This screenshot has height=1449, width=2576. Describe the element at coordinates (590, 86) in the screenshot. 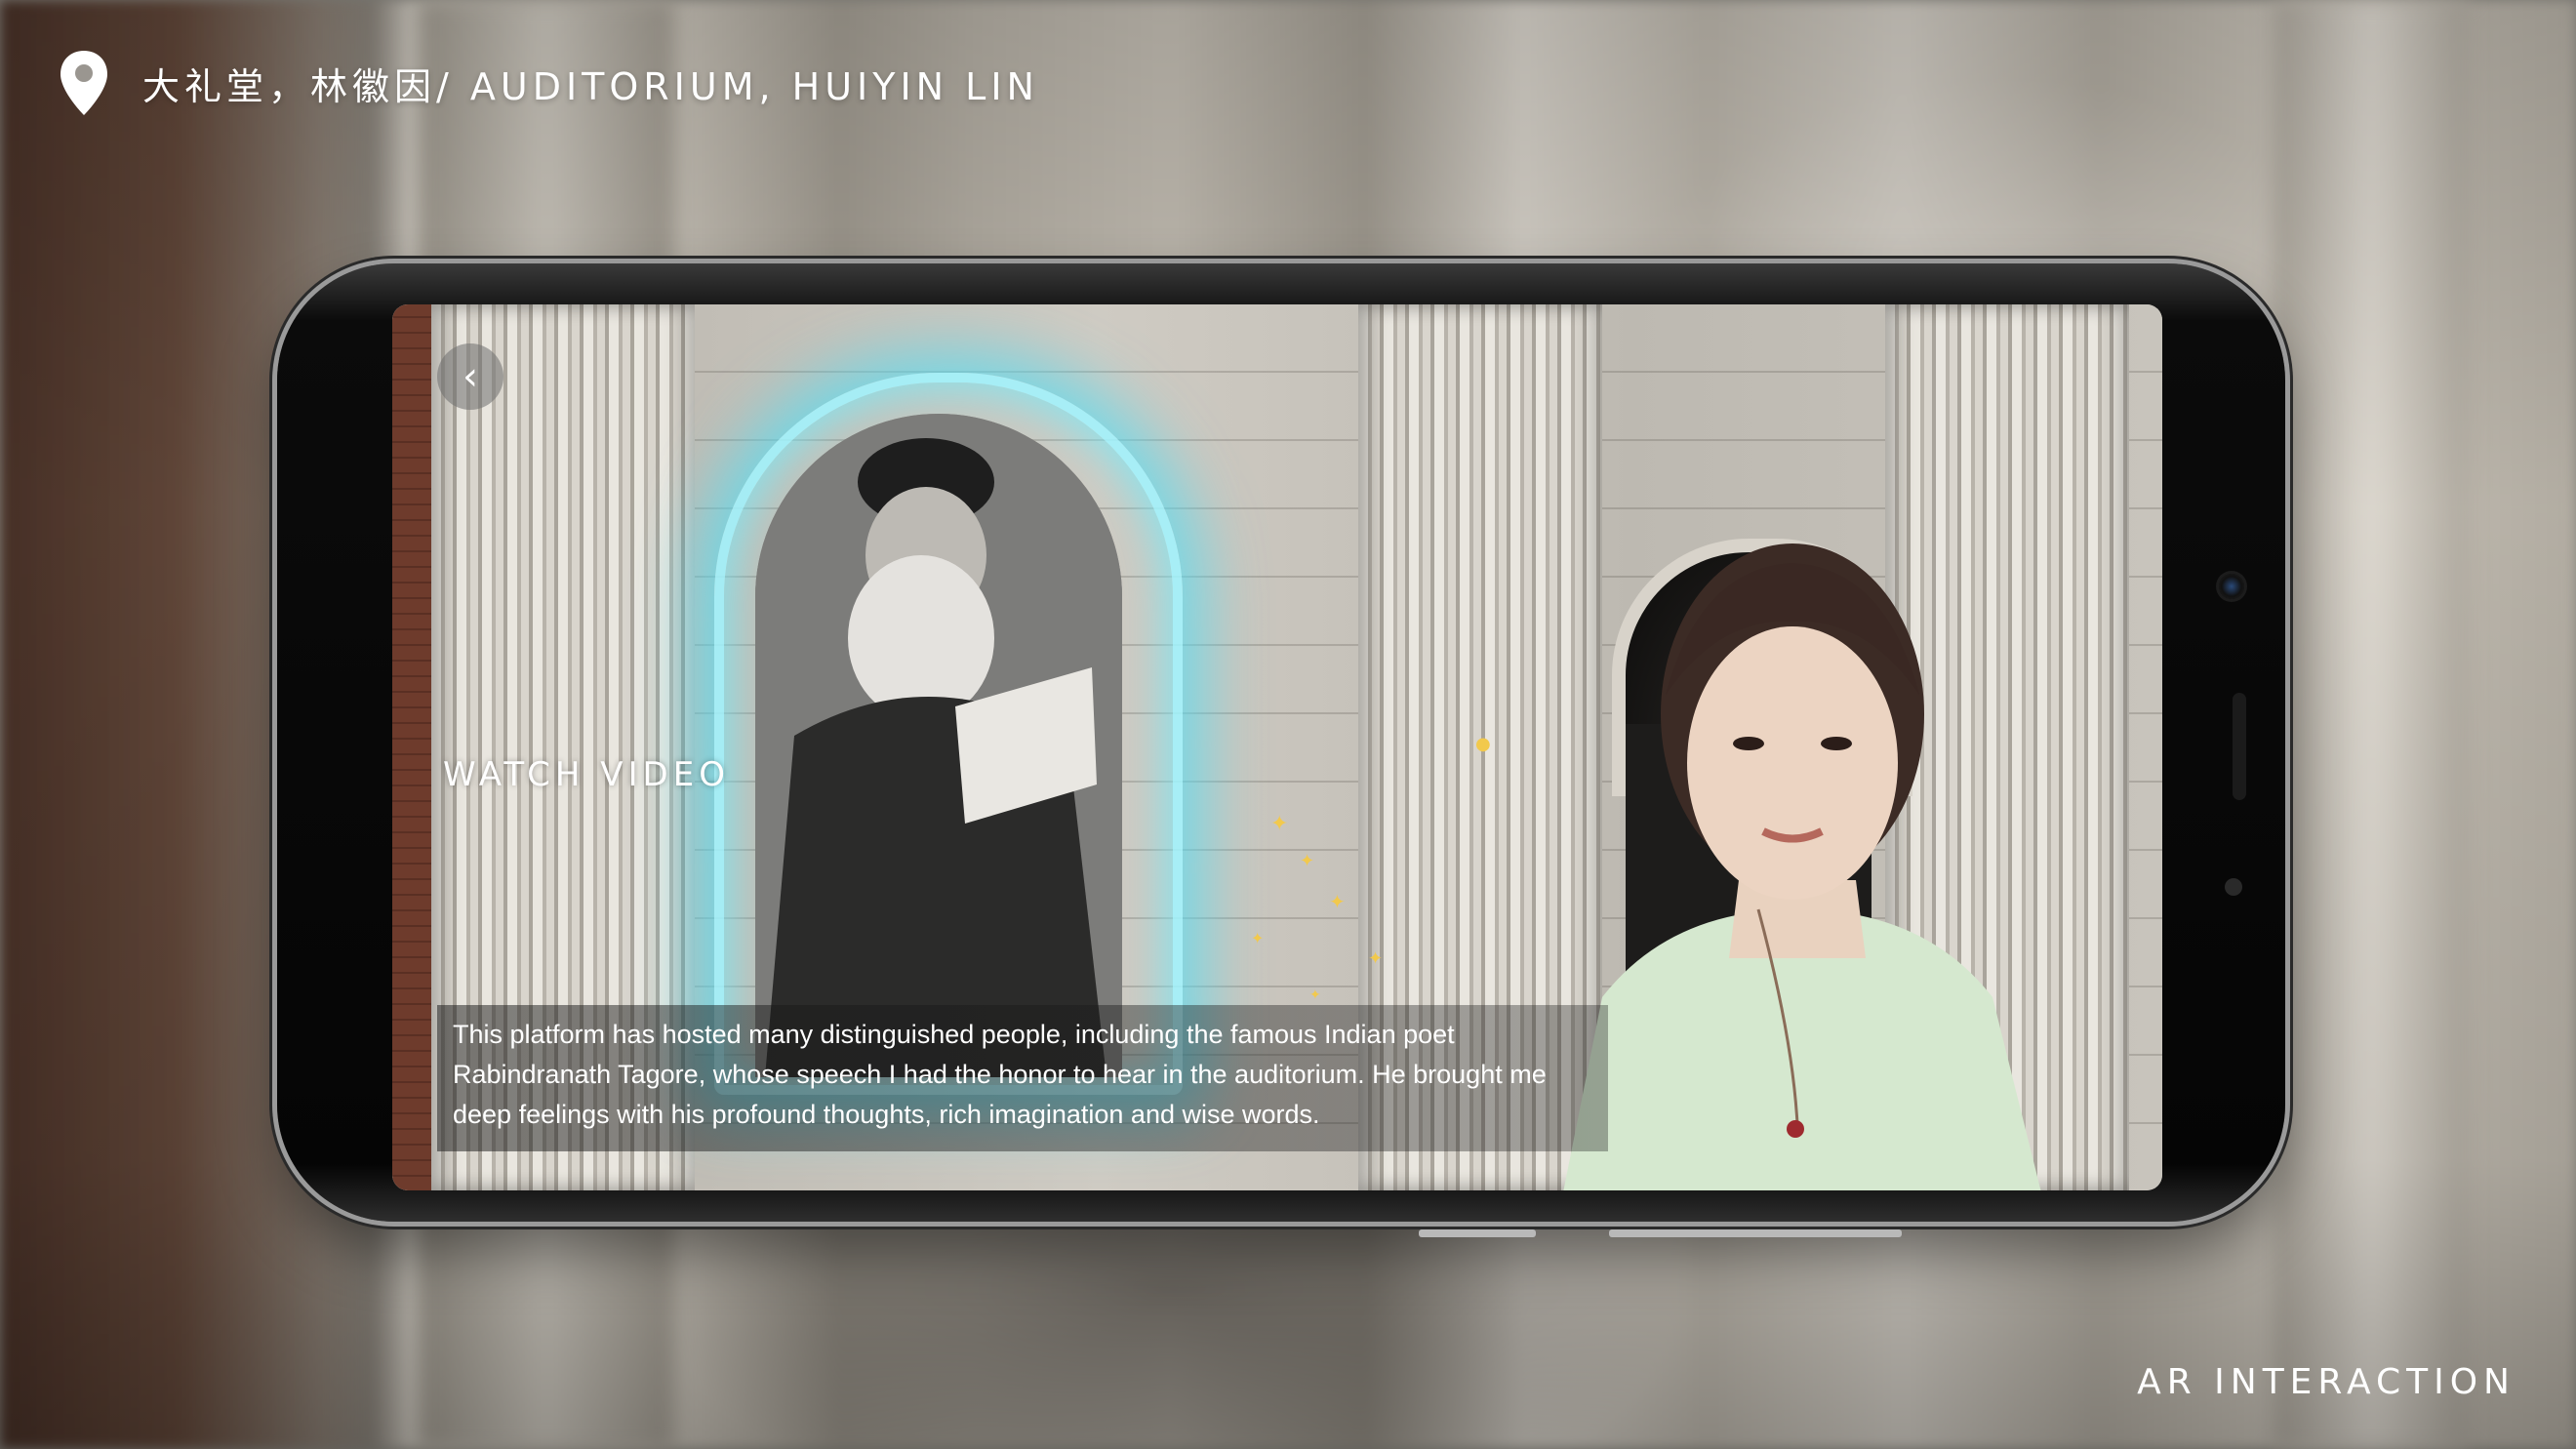

I see `location-label: 大礼堂，林徽因/ AUDITORIUM, HUIYIN LIN` at that location.